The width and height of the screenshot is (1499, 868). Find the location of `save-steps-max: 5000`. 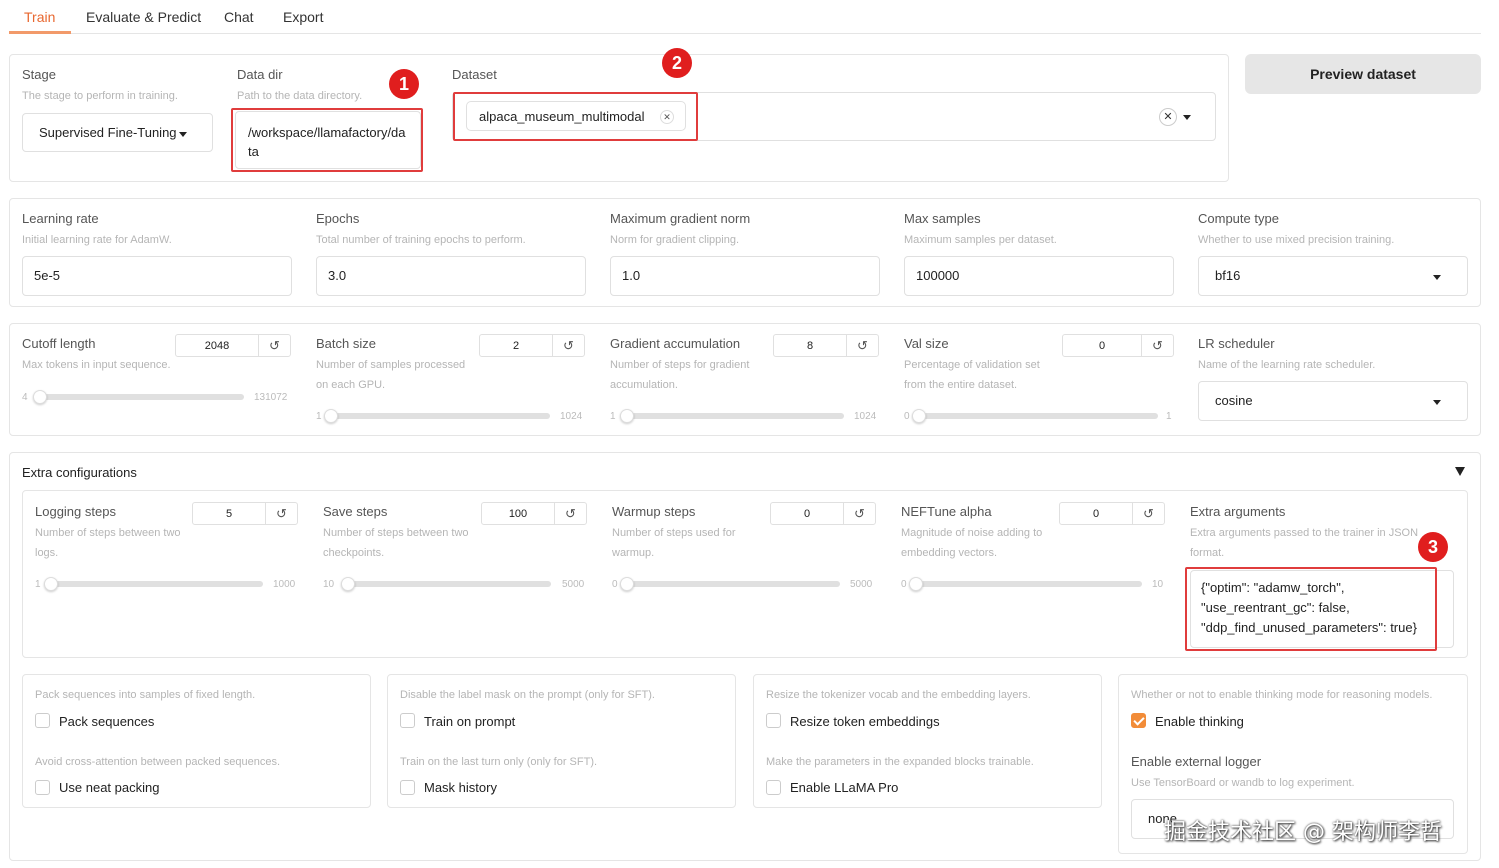

save-steps-max: 5000 is located at coordinates (573, 584).